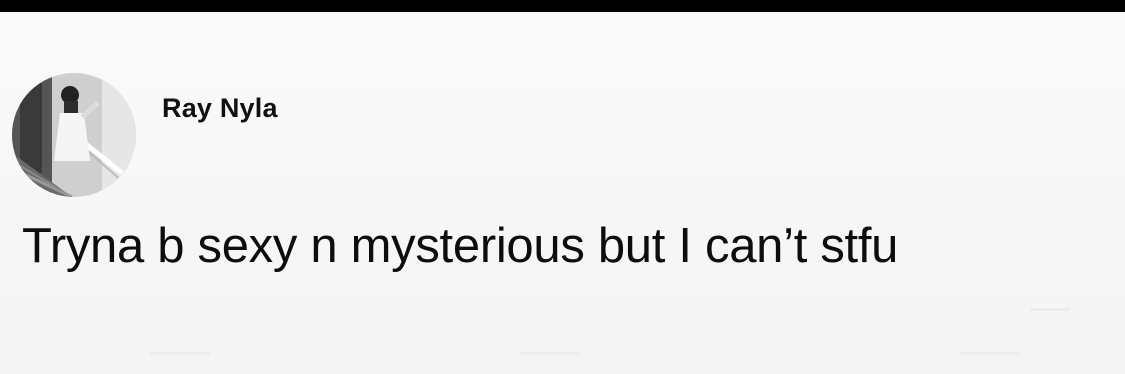 This screenshot has width=1125, height=374. Describe the element at coordinates (562, 6) in the screenshot. I see `top-bar` at that location.